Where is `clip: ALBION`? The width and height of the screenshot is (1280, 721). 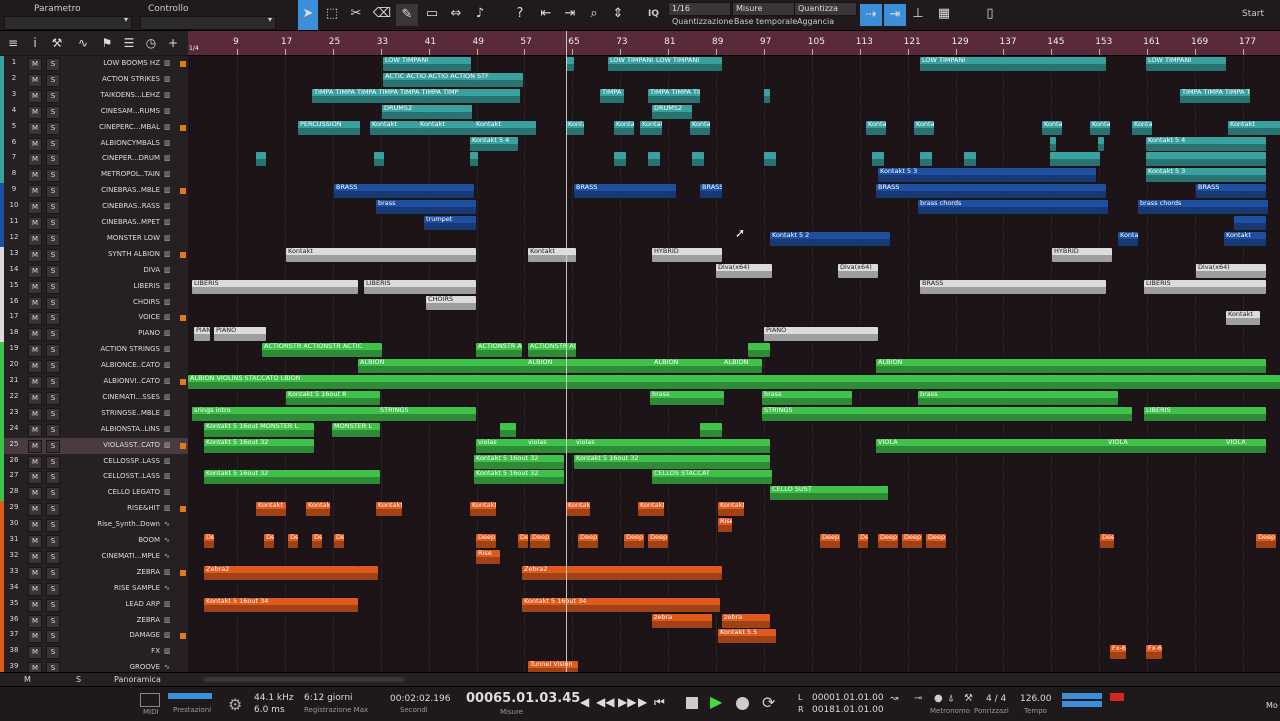
clip: ALBION is located at coordinates (508, 366).